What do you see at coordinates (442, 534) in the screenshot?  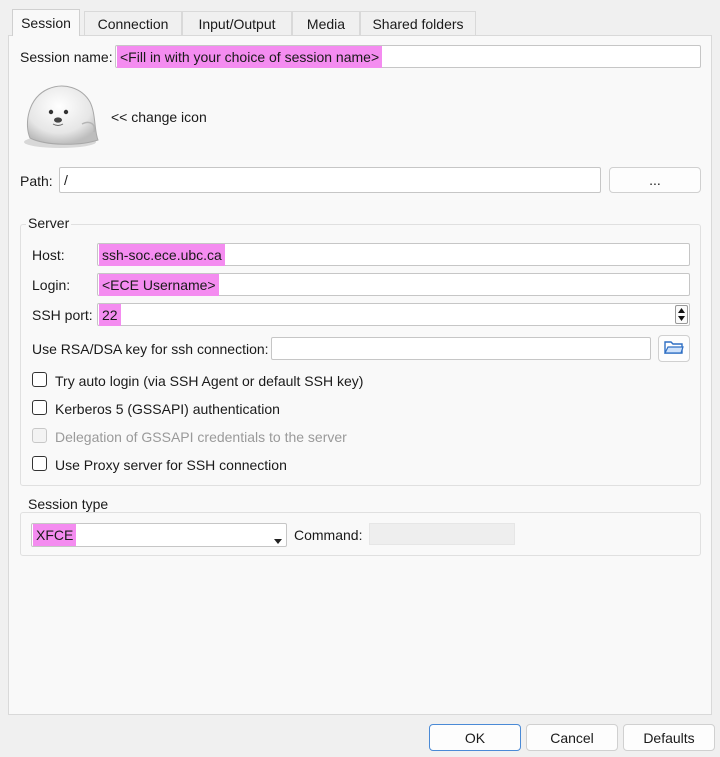 I see `command-input` at bounding box center [442, 534].